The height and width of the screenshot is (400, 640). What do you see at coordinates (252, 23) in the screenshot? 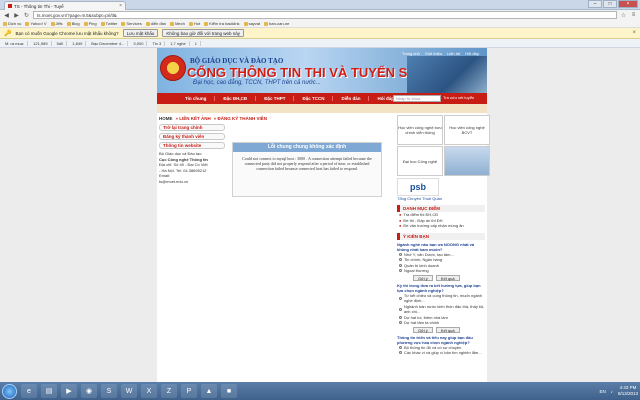
I see `bookmark-item: sayvat` at bounding box center [252, 23].